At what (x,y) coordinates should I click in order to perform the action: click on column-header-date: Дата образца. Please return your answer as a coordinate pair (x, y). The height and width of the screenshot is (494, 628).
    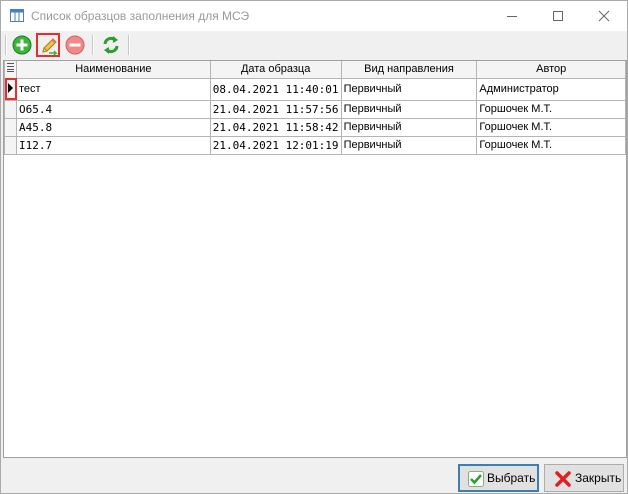
    Looking at the image, I should click on (275, 70).